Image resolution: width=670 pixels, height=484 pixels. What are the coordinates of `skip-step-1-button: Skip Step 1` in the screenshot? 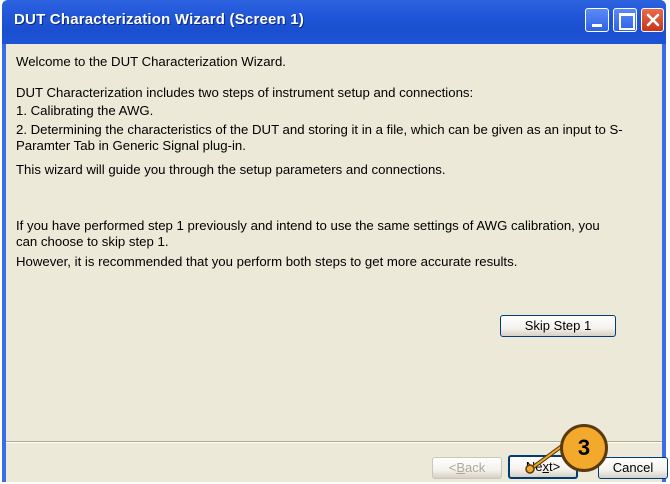 It's located at (558, 326).